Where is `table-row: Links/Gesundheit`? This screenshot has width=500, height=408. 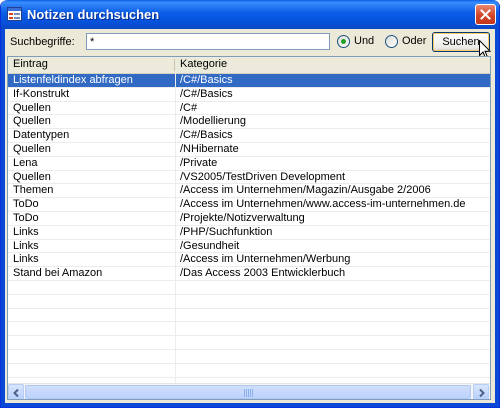
table-row: Links/Gesundheit is located at coordinates (249, 246).